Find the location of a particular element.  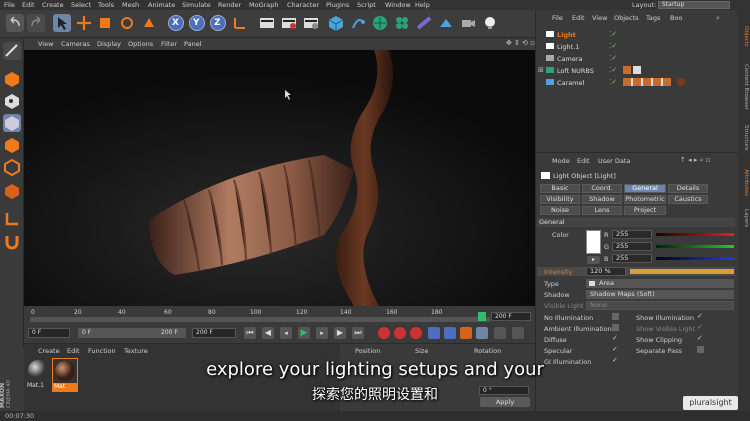

menu-edit: Edit is located at coordinates (28, 5).